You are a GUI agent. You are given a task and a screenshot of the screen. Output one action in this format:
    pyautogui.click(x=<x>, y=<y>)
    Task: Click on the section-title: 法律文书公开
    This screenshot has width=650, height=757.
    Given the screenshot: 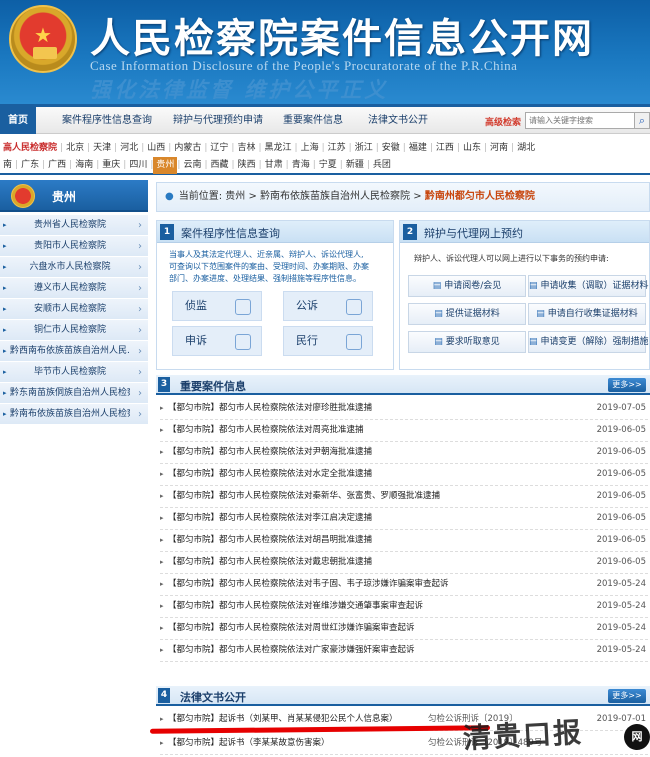 What is the action you would take?
    pyautogui.click(x=213, y=697)
    